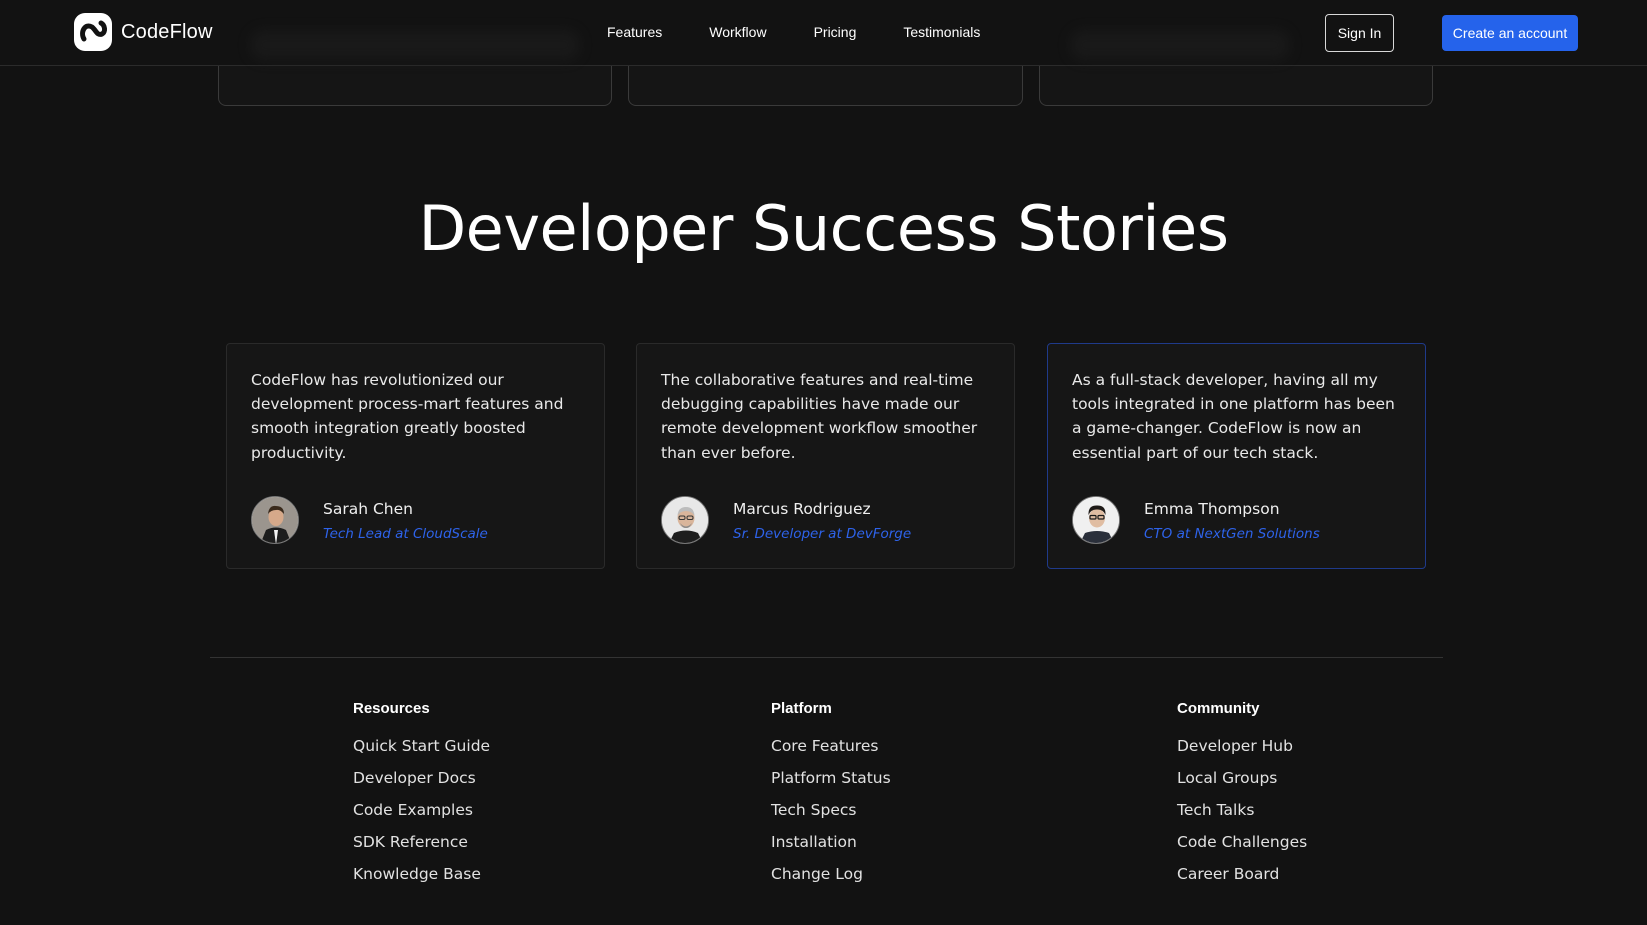 This screenshot has width=1647, height=925. What do you see at coordinates (1212, 509) in the screenshot?
I see `author-name: Emma Thompson` at bounding box center [1212, 509].